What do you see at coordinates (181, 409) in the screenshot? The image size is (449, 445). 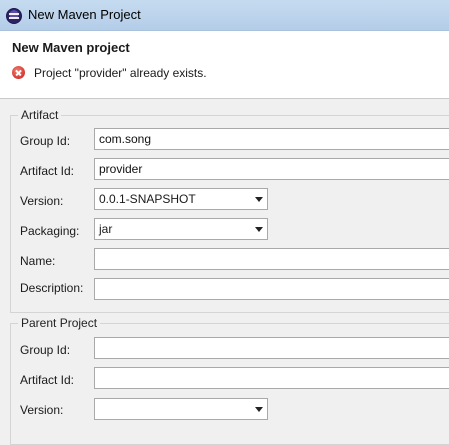 I see `parent-version-select` at bounding box center [181, 409].